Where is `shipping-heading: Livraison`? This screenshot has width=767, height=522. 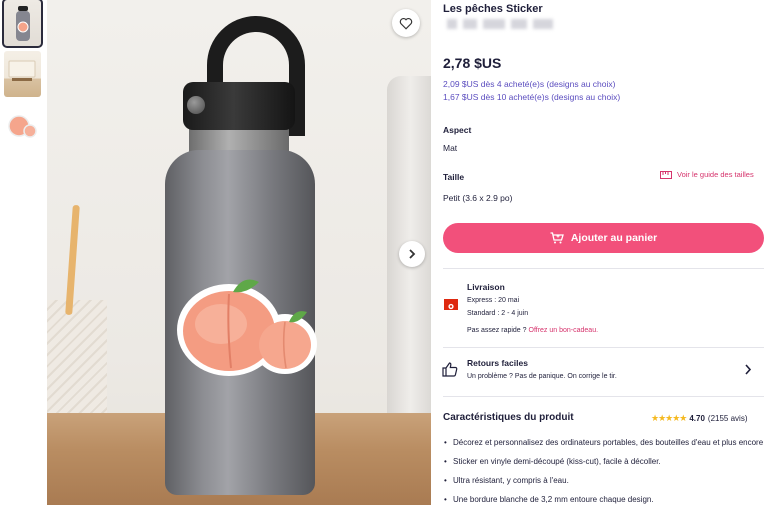
shipping-heading: Livraison is located at coordinates (486, 287).